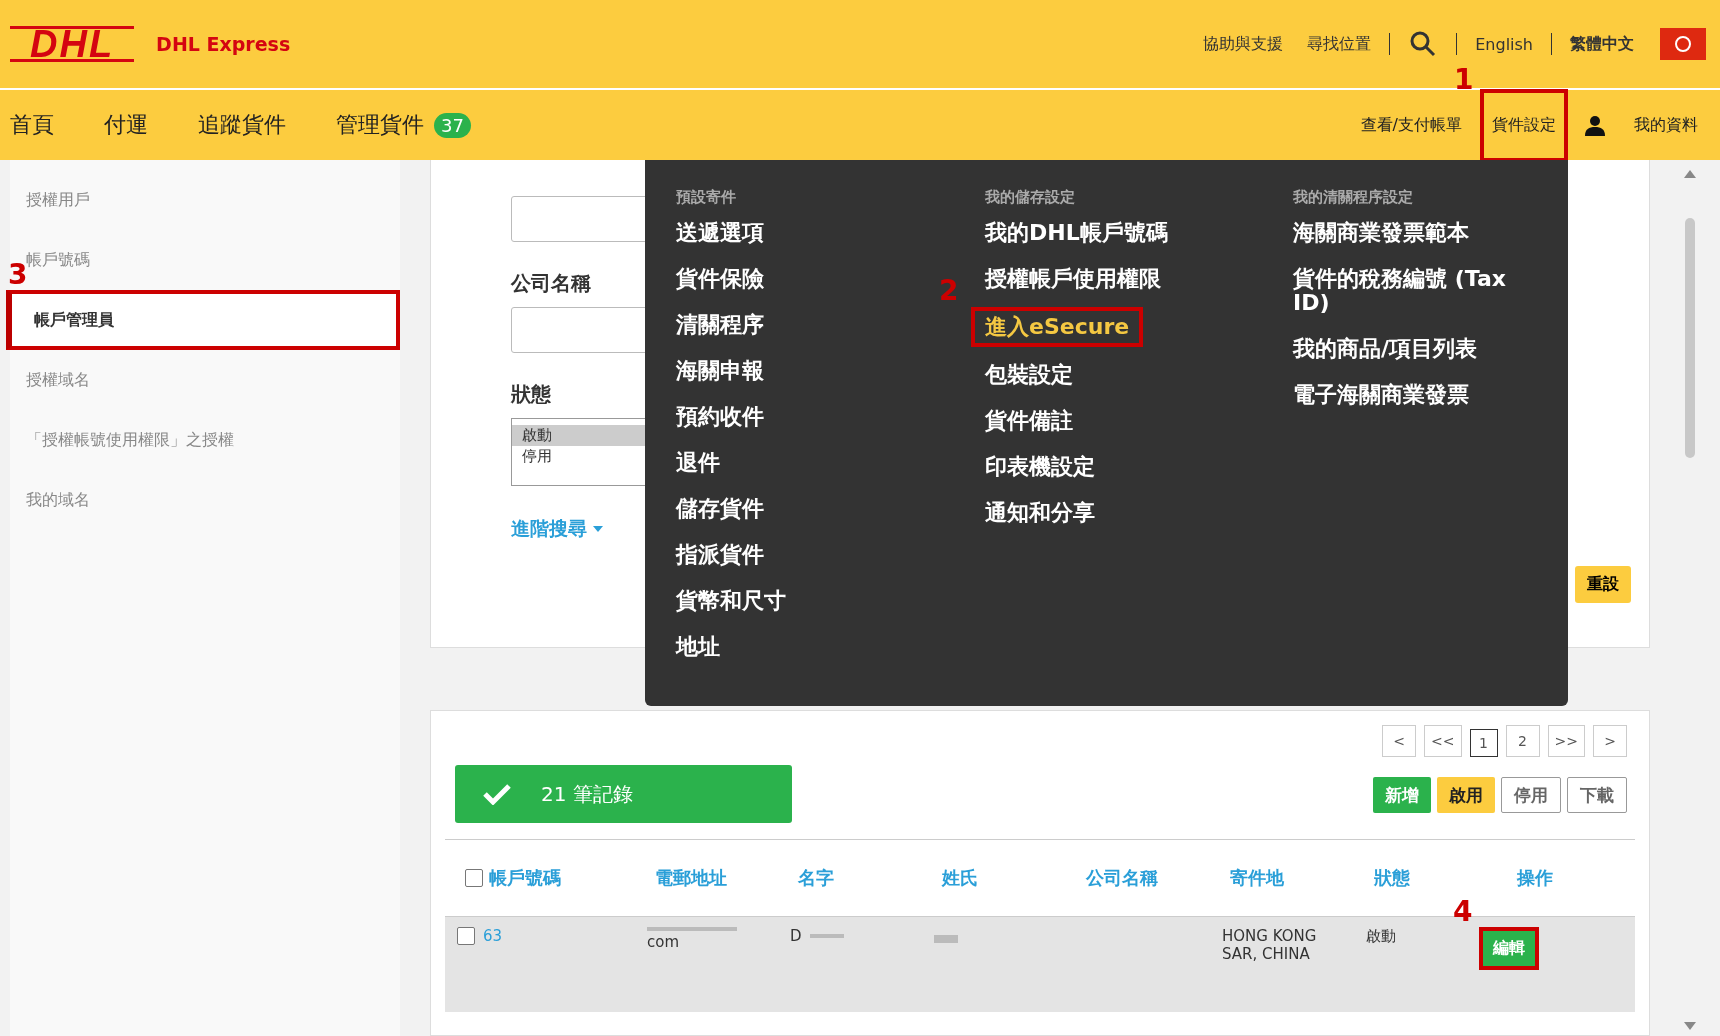  What do you see at coordinates (1463, 911) in the screenshot?
I see `callout-number: 4` at bounding box center [1463, 911].